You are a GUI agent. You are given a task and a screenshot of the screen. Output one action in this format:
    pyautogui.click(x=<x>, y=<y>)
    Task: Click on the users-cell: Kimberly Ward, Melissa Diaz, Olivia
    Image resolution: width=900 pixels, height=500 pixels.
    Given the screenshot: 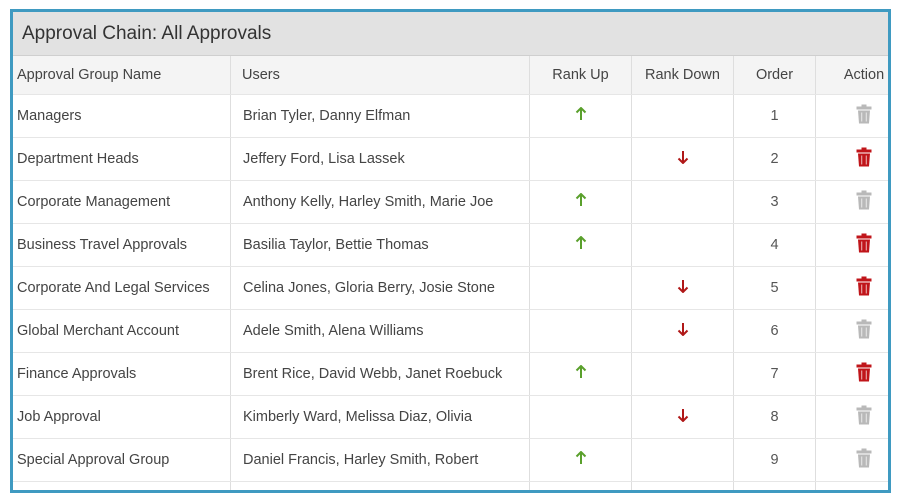 What is the action you would take?
    pyautogui.click(x=380, y=417)
    